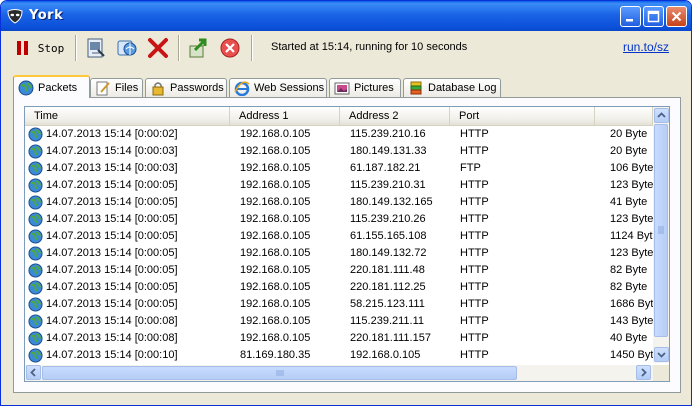 This screenshot has height=406, width=692. What do you see at coordinates (646, 47) in the screenshot?
I see `homepage-link: run.to/sz` at bounding box center [646, 47].